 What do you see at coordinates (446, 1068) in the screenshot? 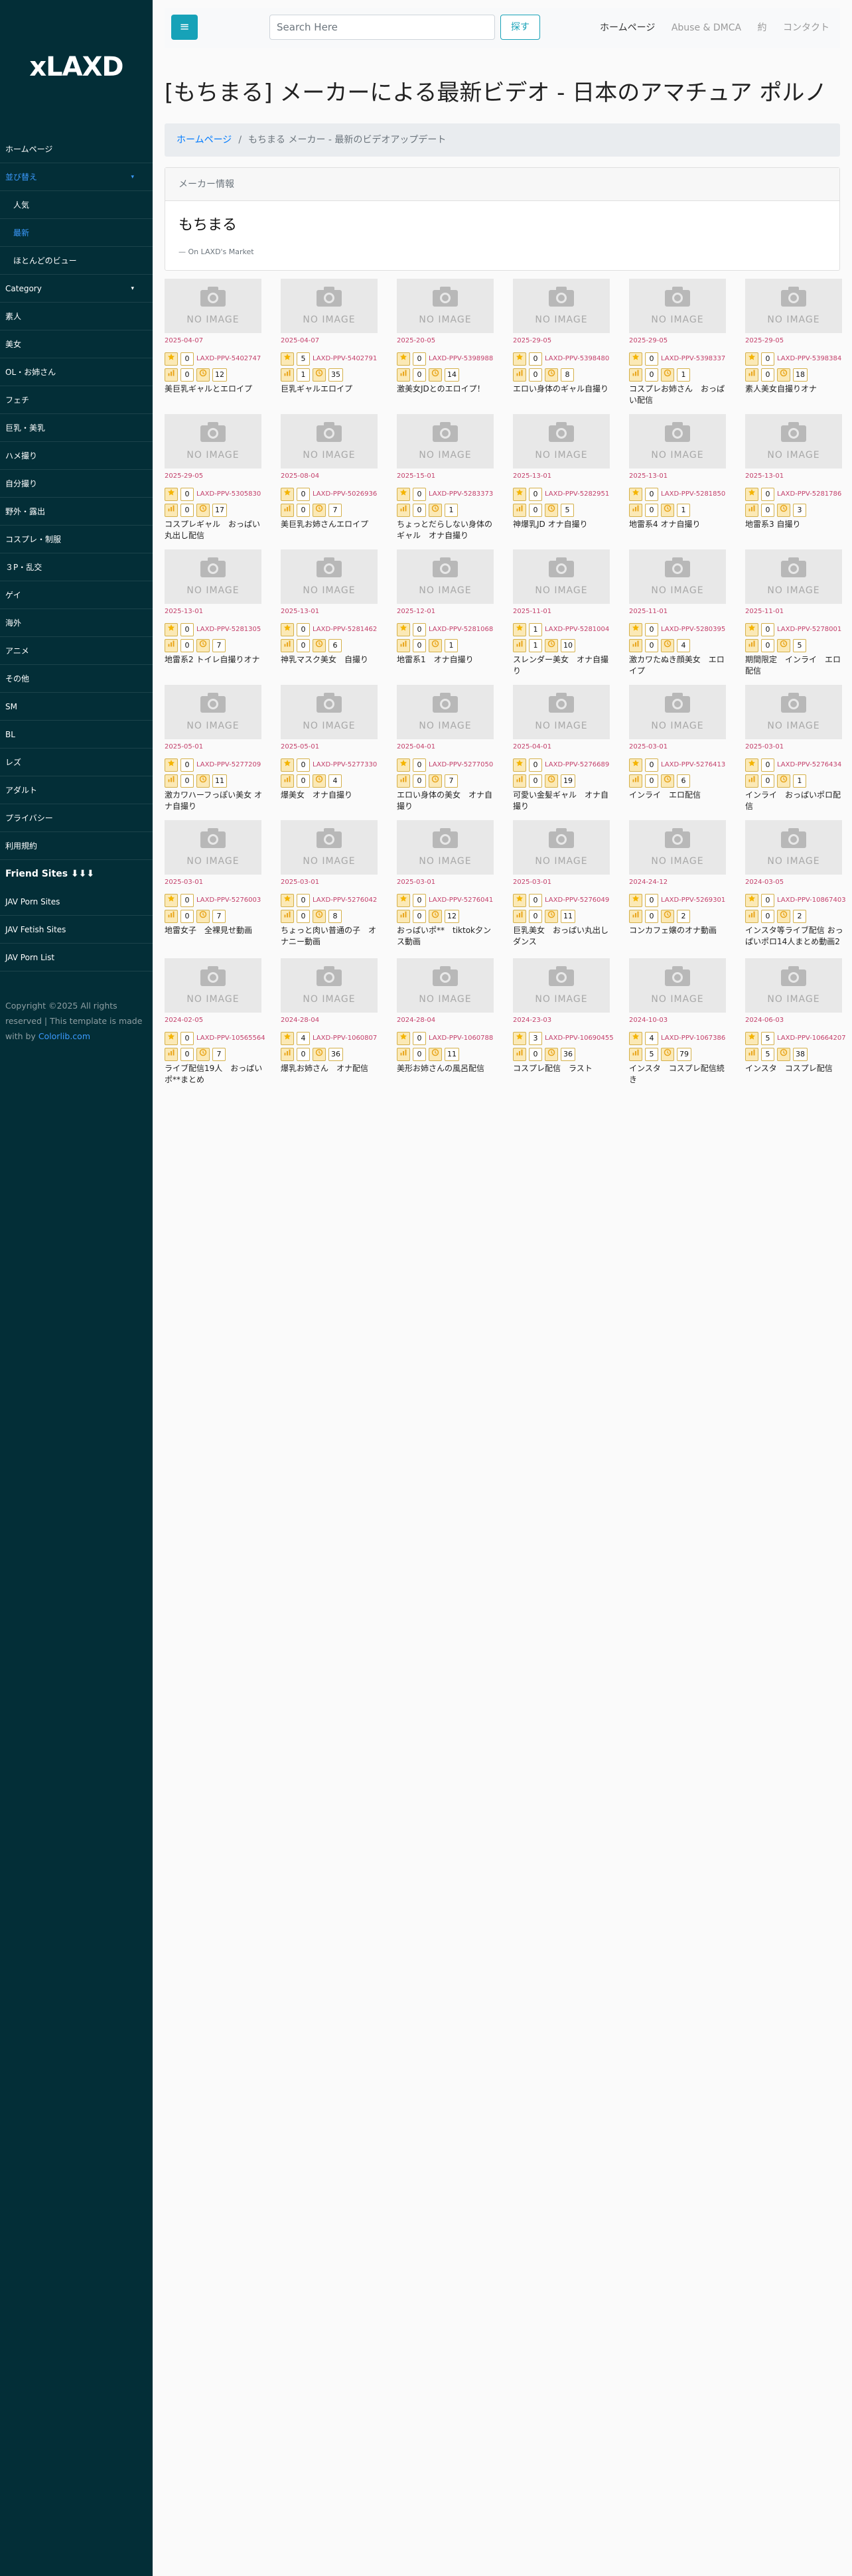
I see `video-title-link: 美形お姉さんの風呂配信` at bounding box center [446, 1068].